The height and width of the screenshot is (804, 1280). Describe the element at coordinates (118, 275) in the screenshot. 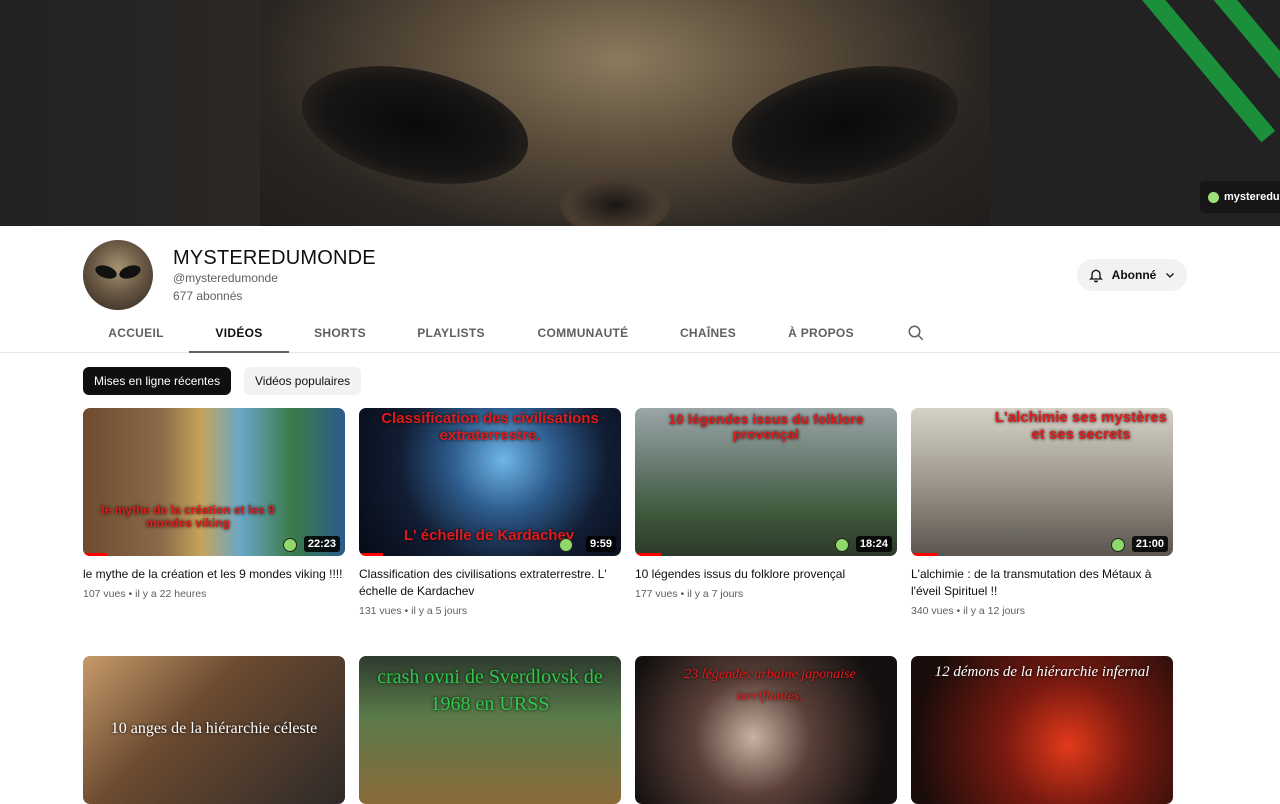

I see `channel-avatar` at that location.